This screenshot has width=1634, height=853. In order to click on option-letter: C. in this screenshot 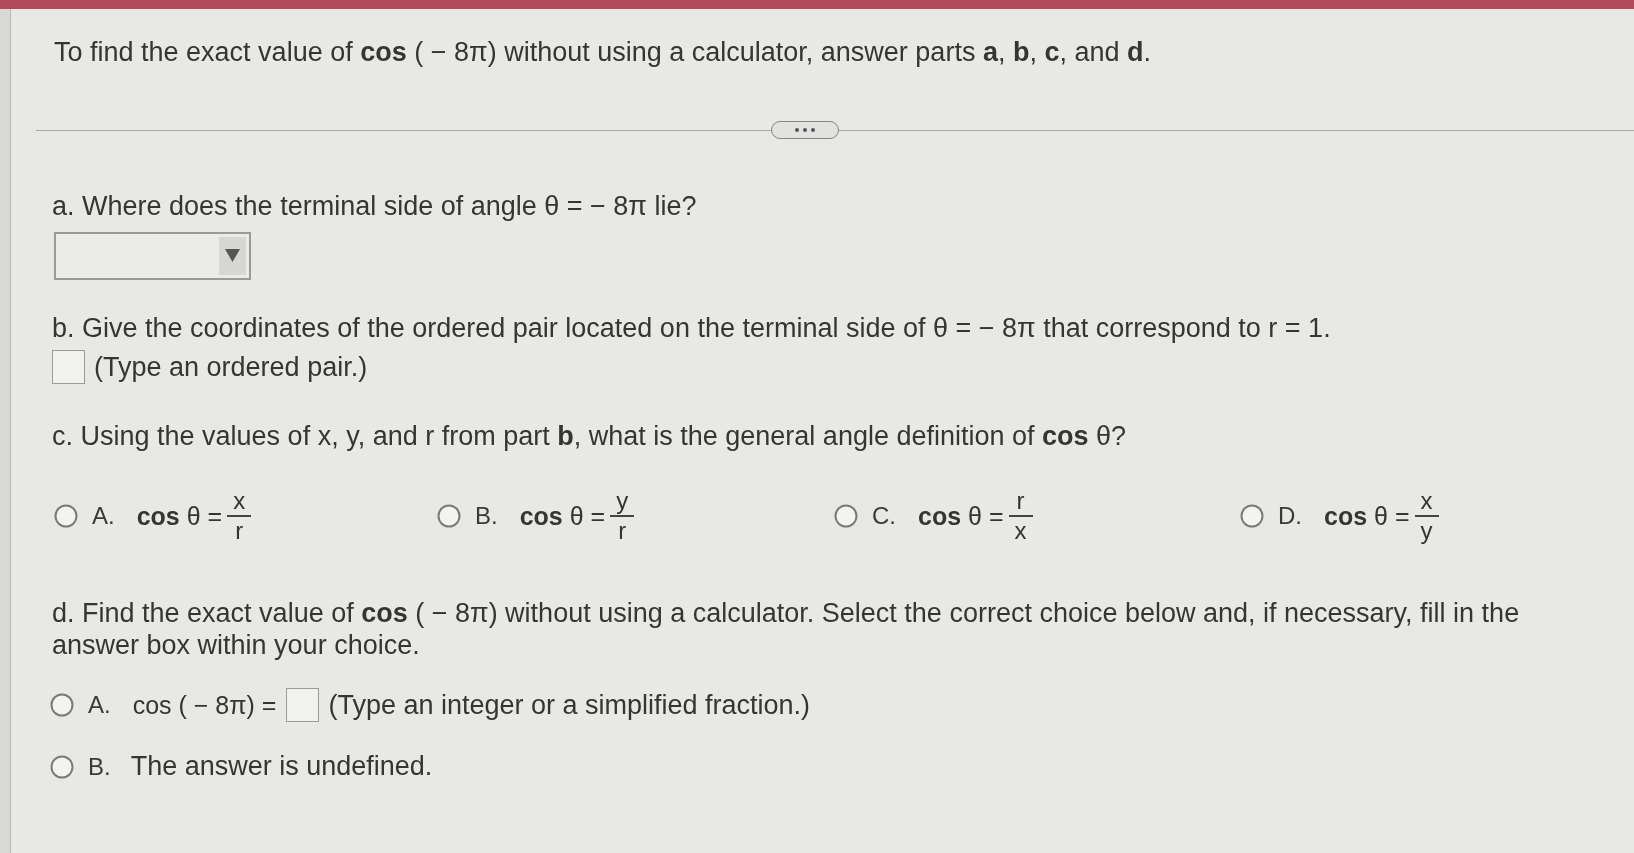, I will do `click(884, 516)`.